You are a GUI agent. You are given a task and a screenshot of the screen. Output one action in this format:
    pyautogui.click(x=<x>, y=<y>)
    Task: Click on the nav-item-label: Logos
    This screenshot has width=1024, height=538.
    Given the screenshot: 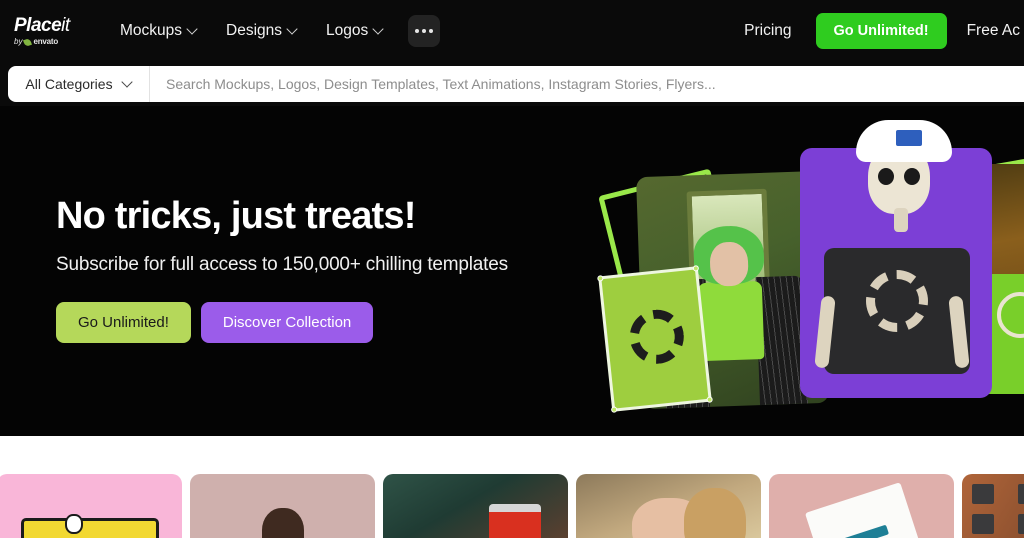 What is the action you would take?
    pyautogui.click(x=347, y=30)
    